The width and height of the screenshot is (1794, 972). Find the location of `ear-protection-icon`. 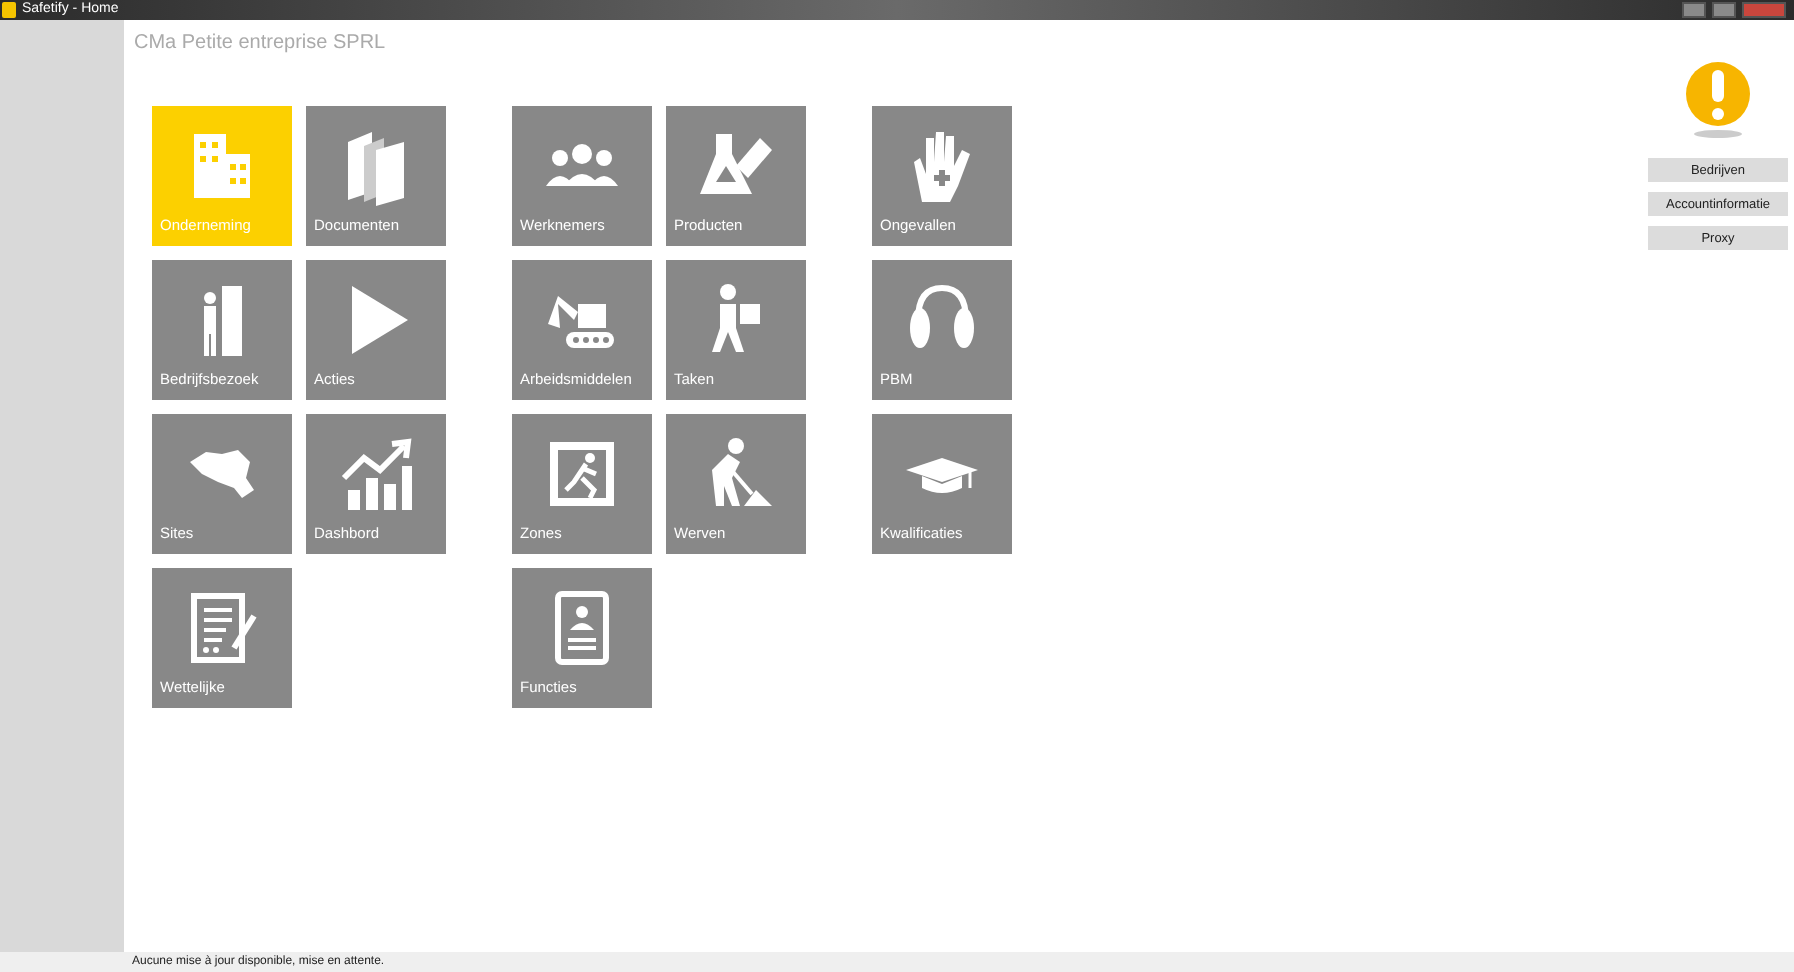

ear-protection-icon is located at coordinates (942, 316).